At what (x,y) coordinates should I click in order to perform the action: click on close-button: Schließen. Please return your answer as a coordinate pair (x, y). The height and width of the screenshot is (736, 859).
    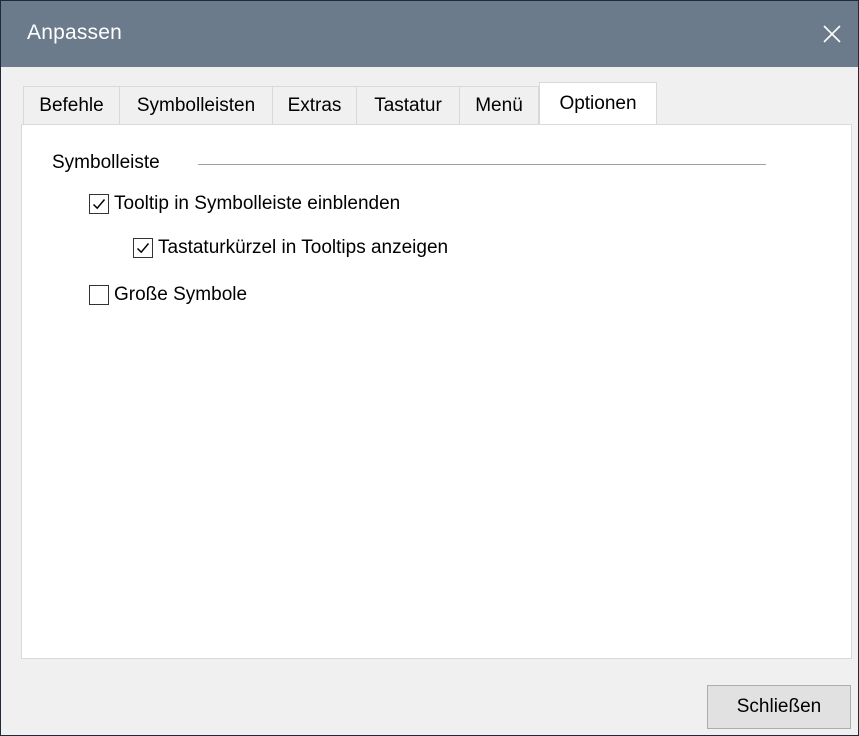
    Looking at the image, I should click on (779, 707).